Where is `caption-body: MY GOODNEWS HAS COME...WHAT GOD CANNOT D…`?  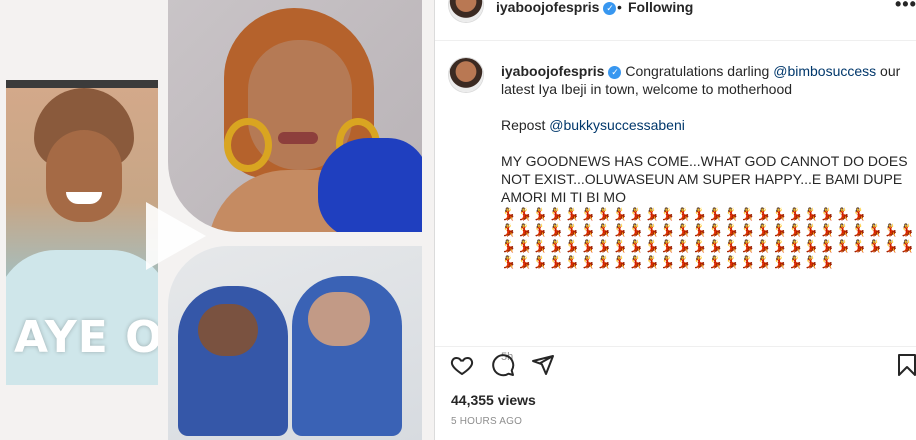 caption-body: MY GOODNEWS HAS COME...WHAT GOD CANNOT D… is located at coordinates (704, 179).